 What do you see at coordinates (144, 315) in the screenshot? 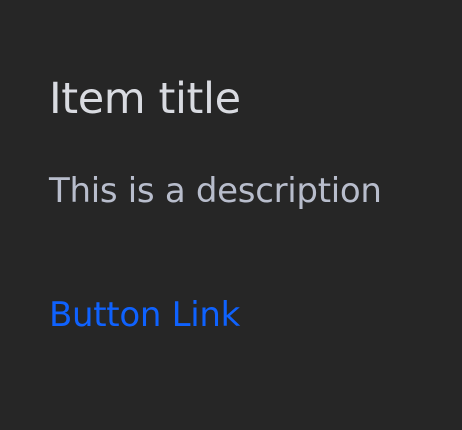
I see `button-link: Button Link` at bounding box center [144, 315].